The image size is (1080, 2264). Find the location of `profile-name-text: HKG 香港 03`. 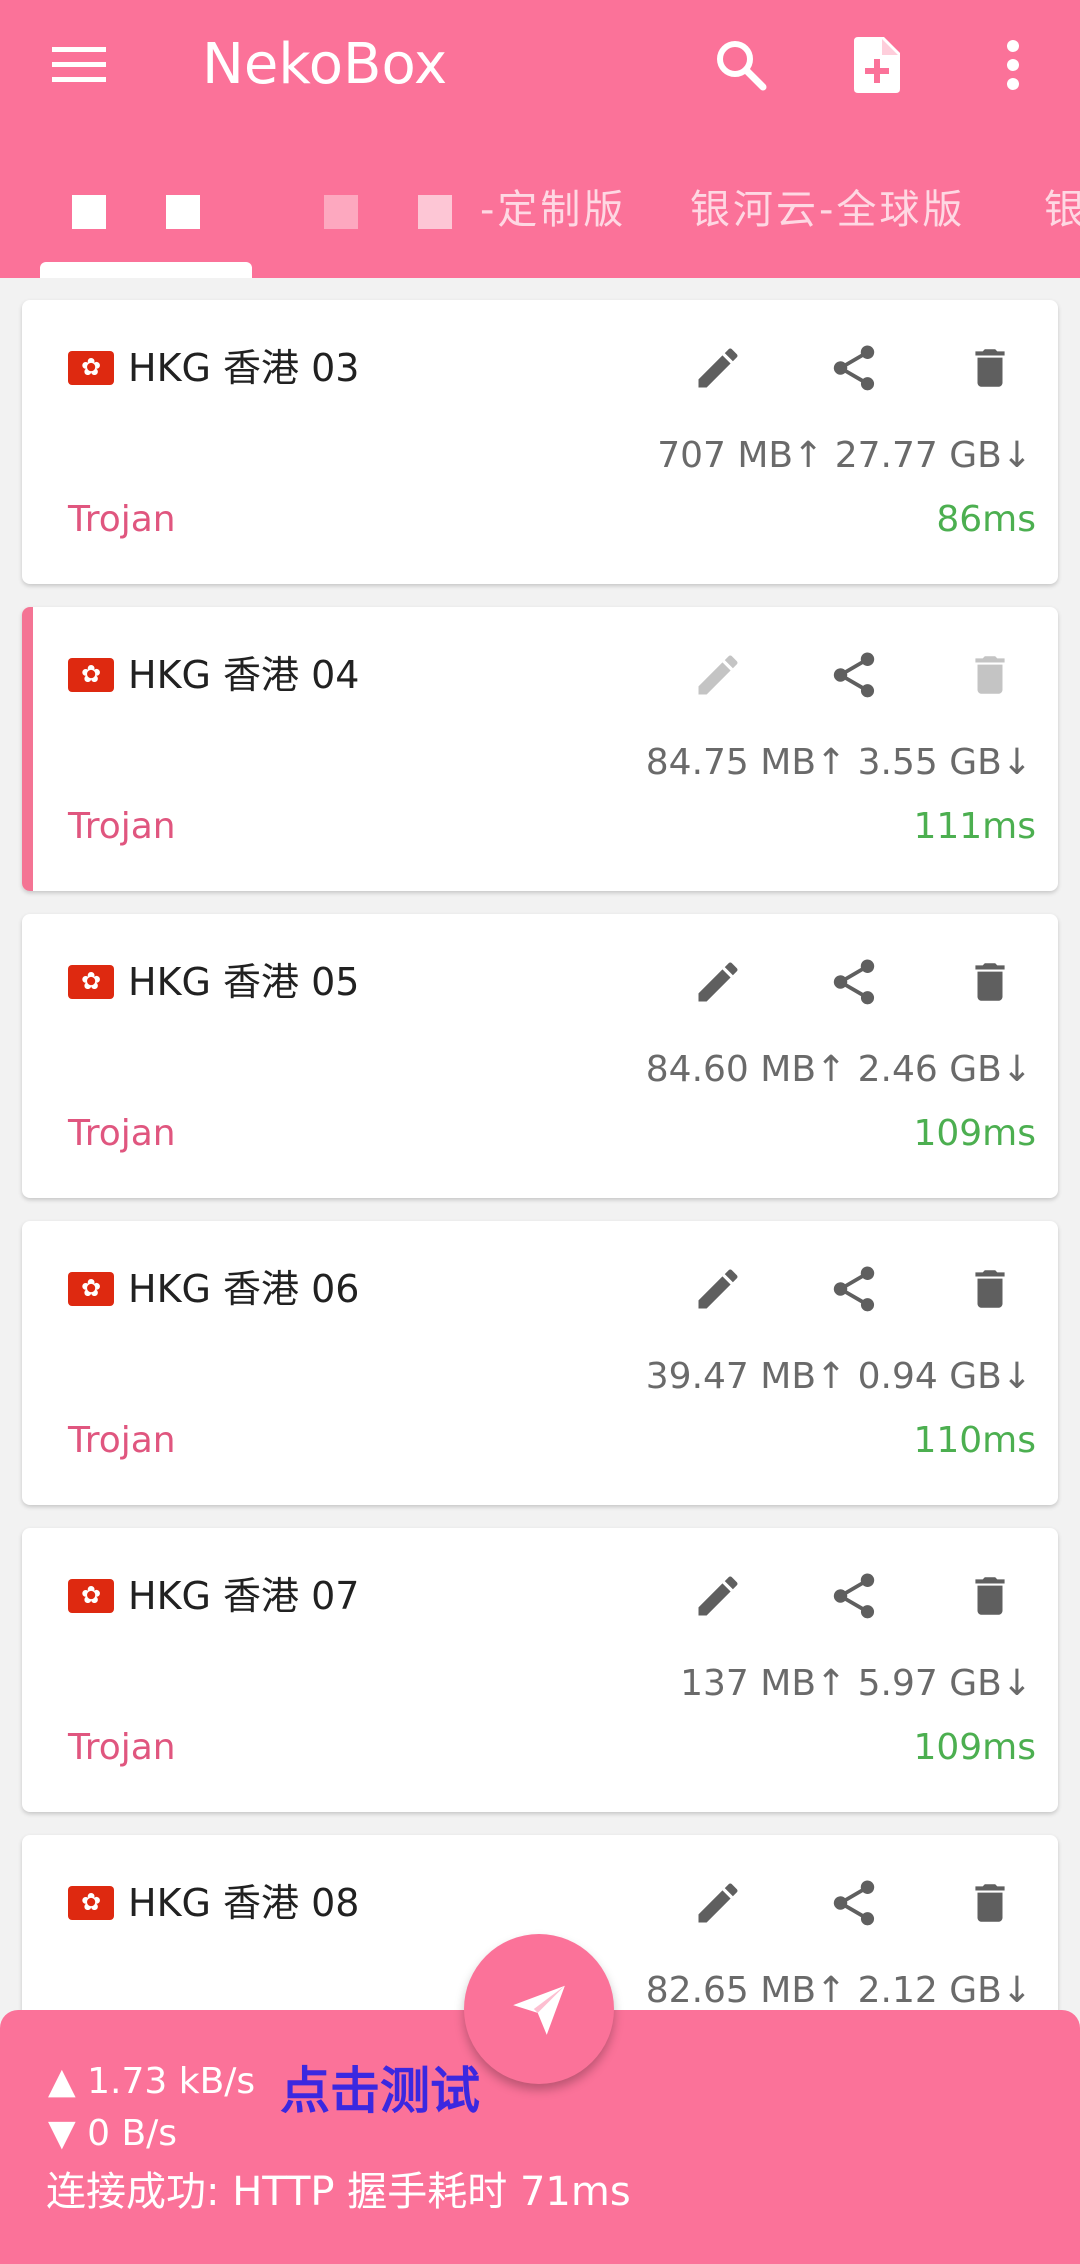

profile-name-text: HKG 香港 03 is located at coordinates (244, 368).